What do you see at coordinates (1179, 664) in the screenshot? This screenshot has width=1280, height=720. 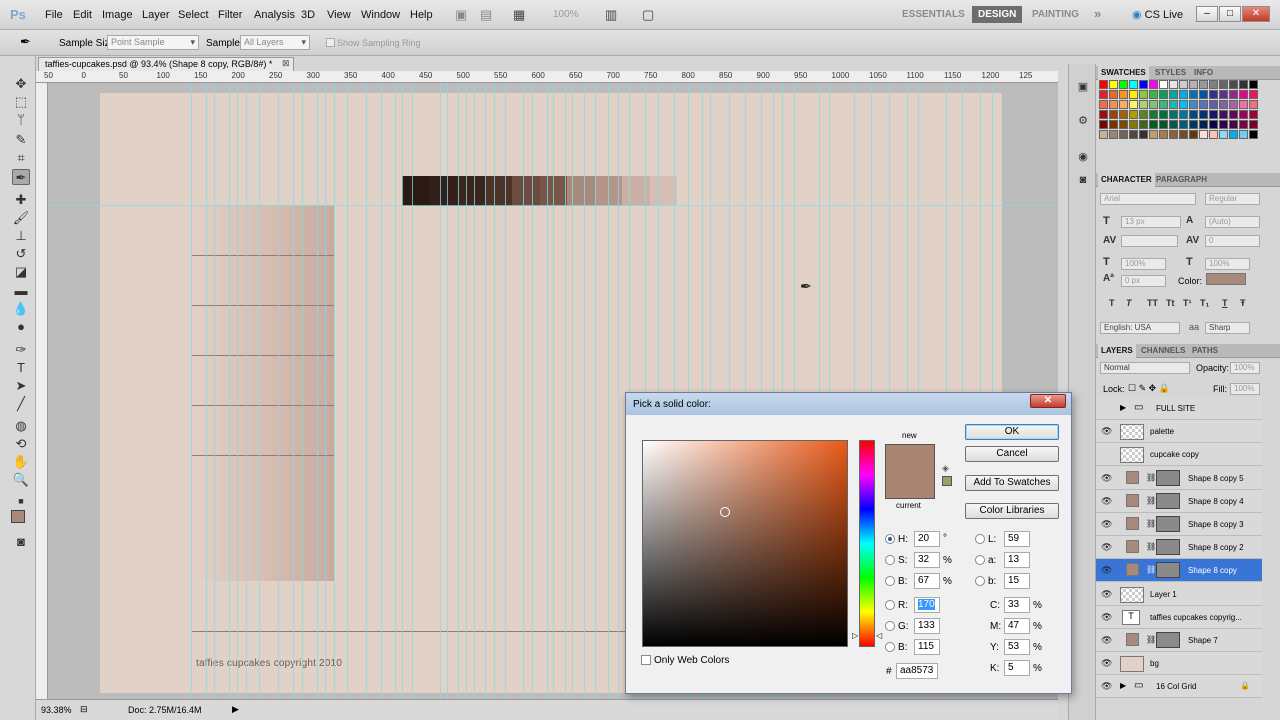 I see `layer-row: 👁 bg` at bounding box center [1179, 664].